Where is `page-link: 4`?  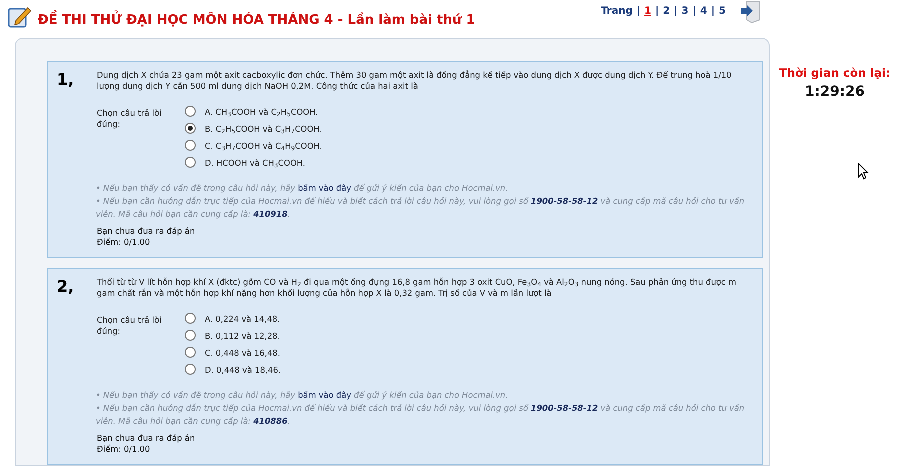 page-link: 4 is located at coordinates (704, 11).